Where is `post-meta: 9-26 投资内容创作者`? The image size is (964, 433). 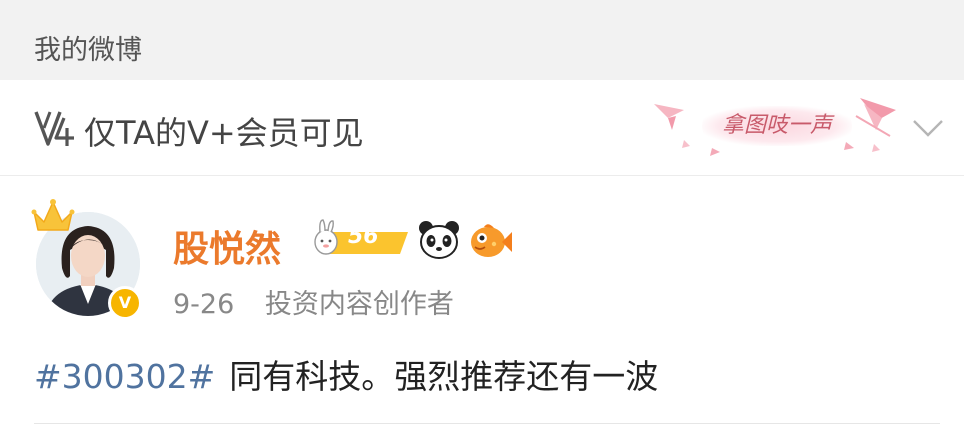
post-meta: 9-26 投资内容创作者 is located at coordinates (313, 301).